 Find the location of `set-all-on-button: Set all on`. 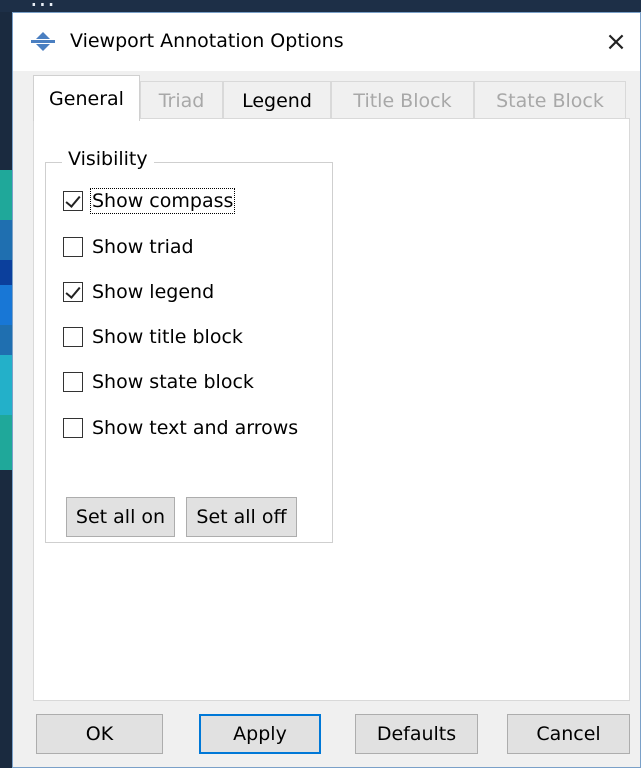

set-all-on-button: Set all on is located at coordinates (120, 517).